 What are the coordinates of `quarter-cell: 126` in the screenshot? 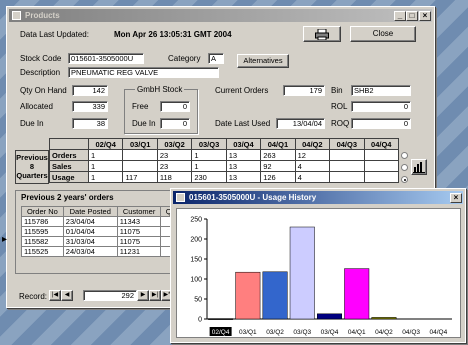 It's located at (278, 177).